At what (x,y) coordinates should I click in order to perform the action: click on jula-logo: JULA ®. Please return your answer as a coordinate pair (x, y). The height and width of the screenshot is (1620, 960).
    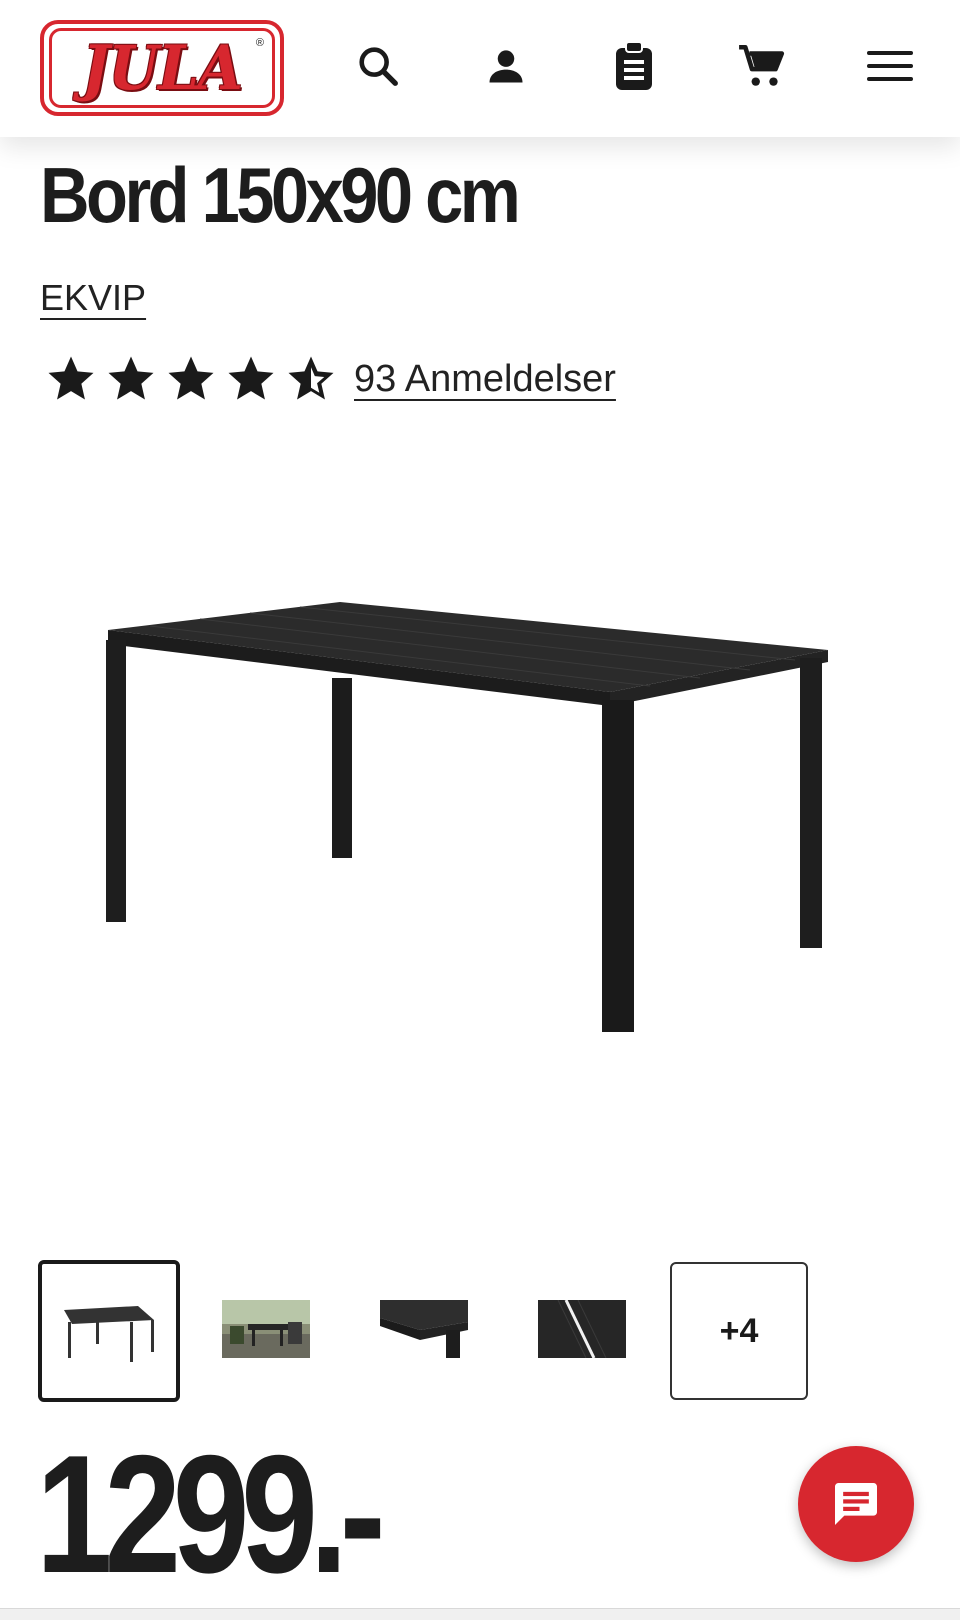
    Looking at the image, I should click on (162, 68).